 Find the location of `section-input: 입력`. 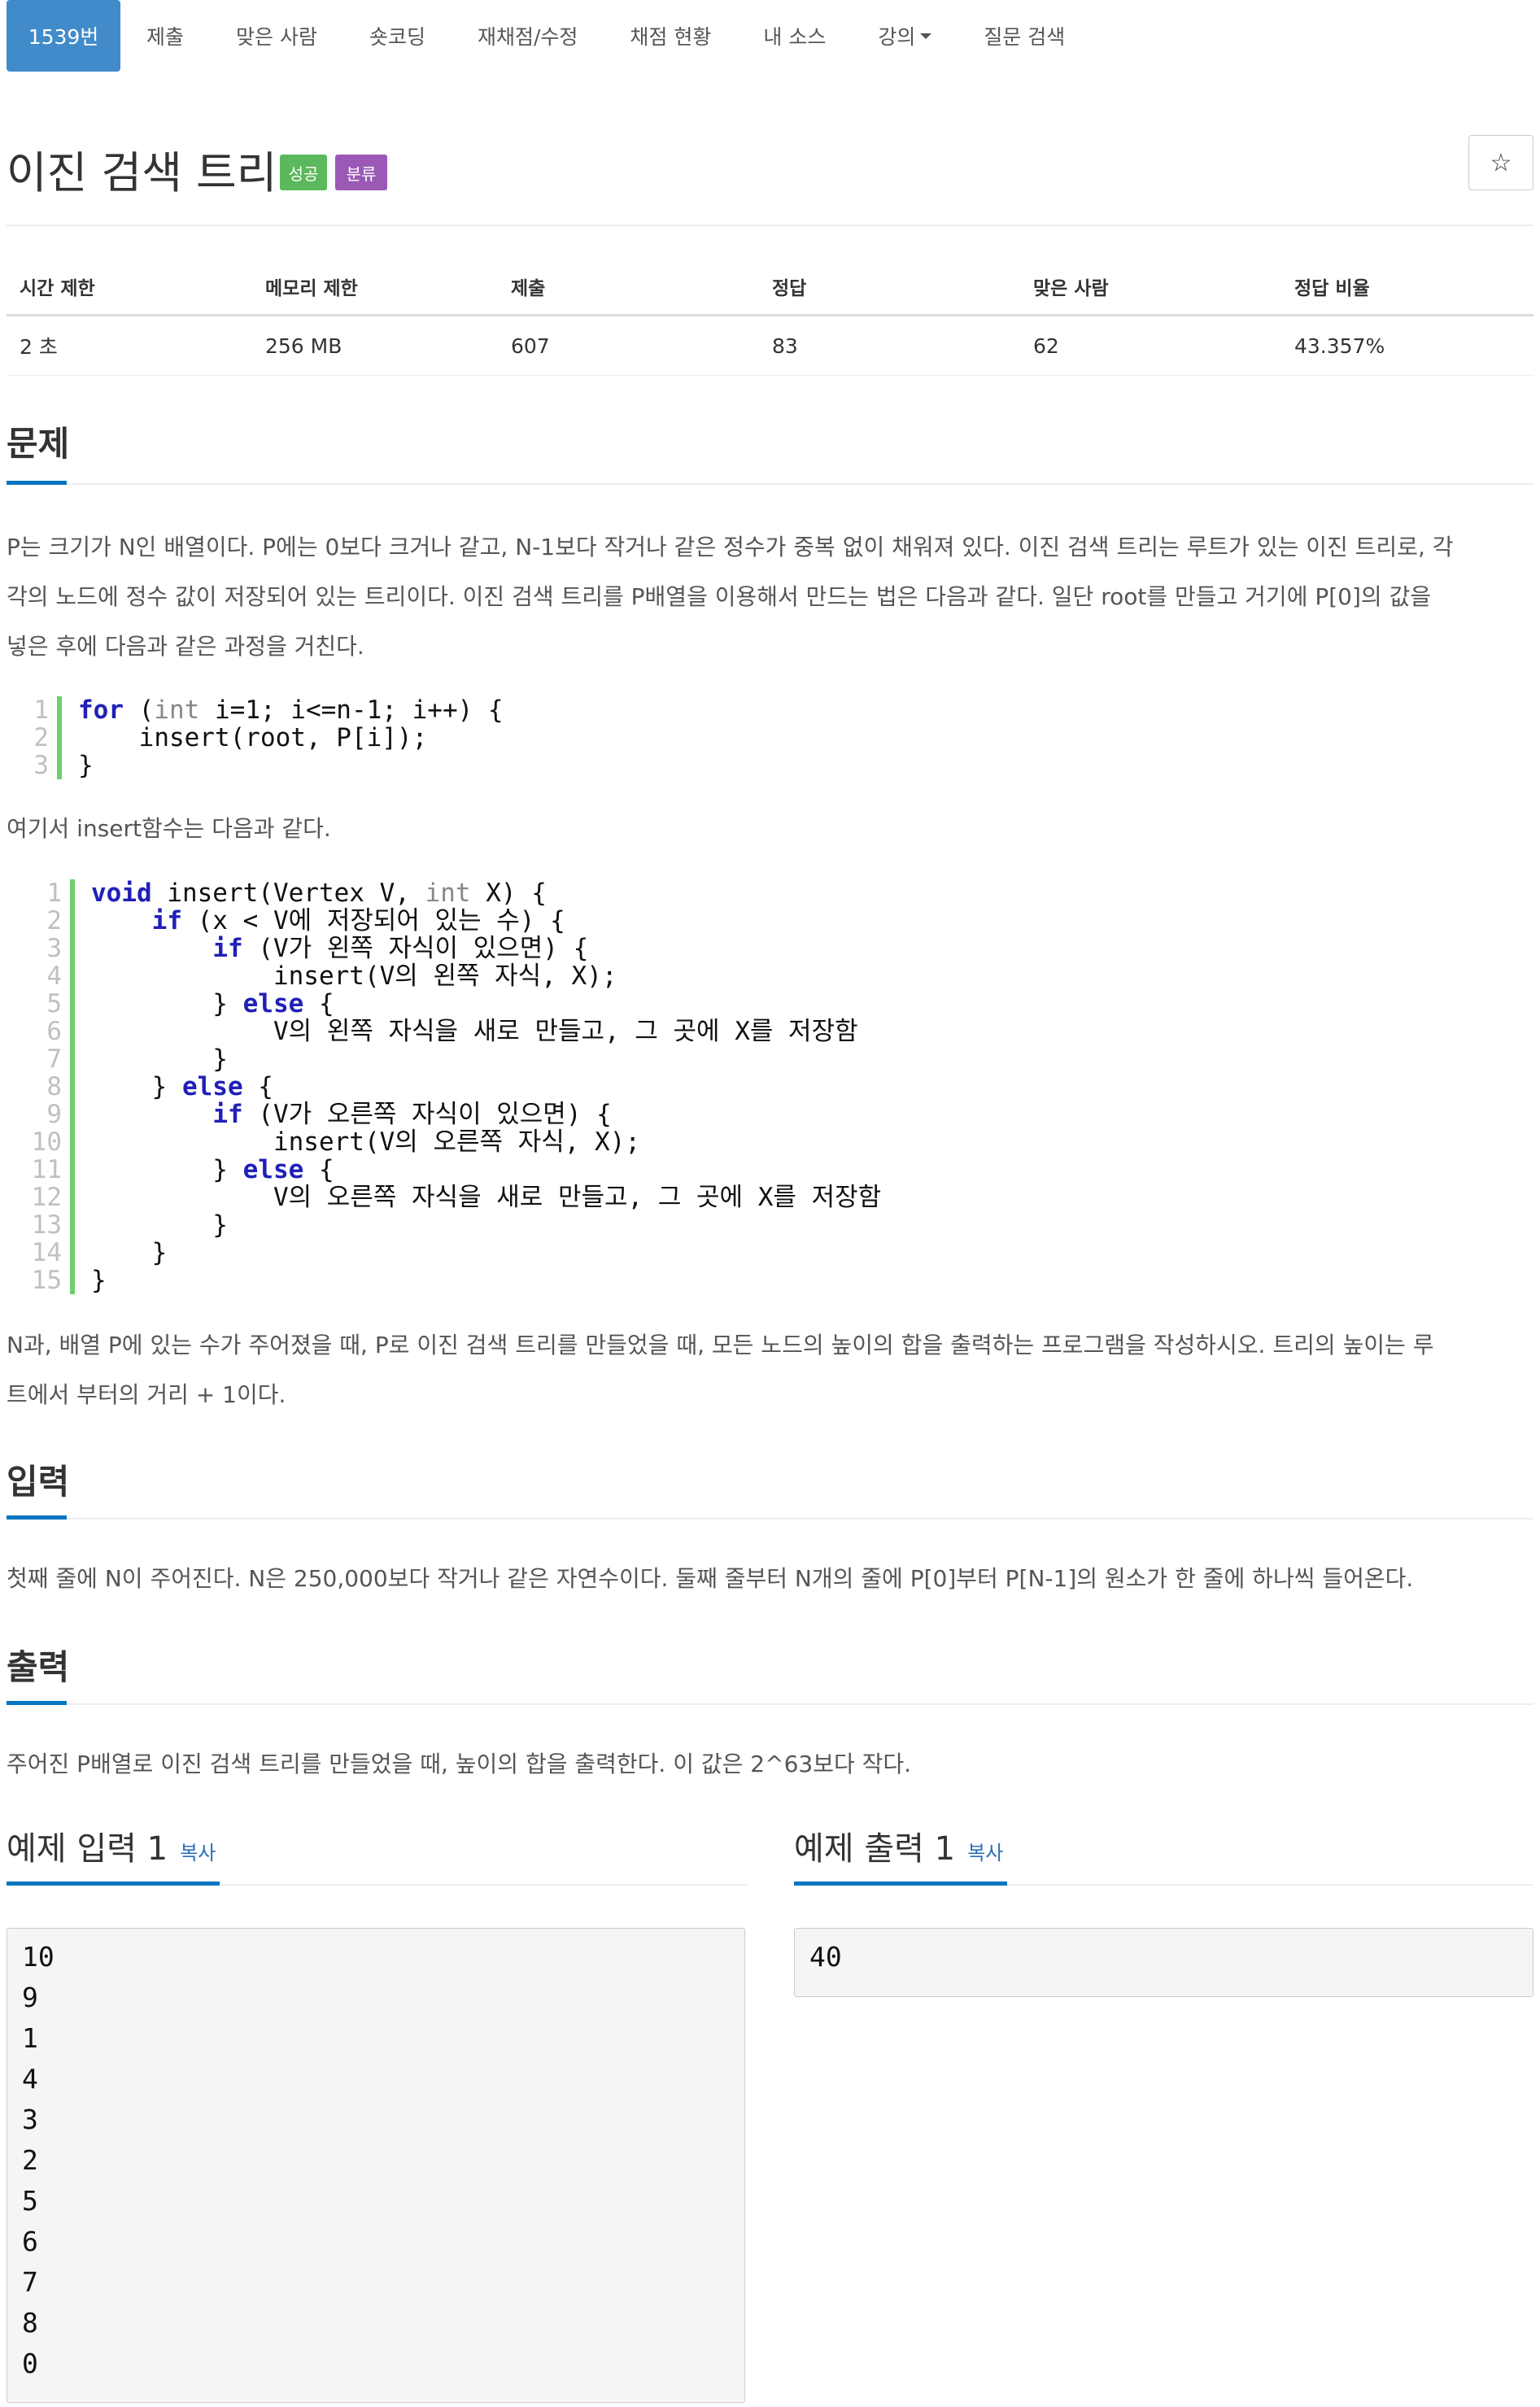

section-input: 입력 is located at coordinates (770, 1487).